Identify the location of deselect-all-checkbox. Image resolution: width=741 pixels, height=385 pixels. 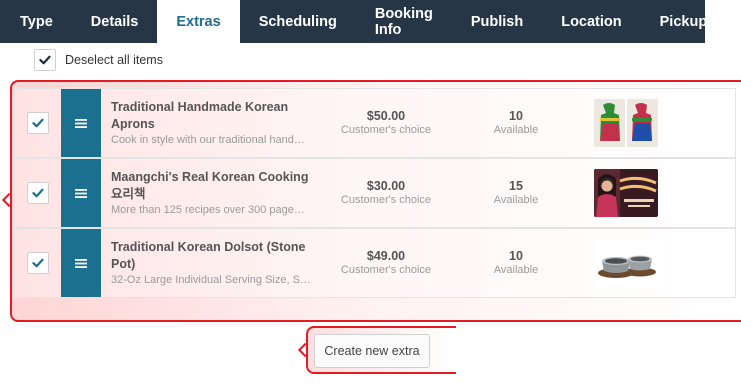
(45, 60).